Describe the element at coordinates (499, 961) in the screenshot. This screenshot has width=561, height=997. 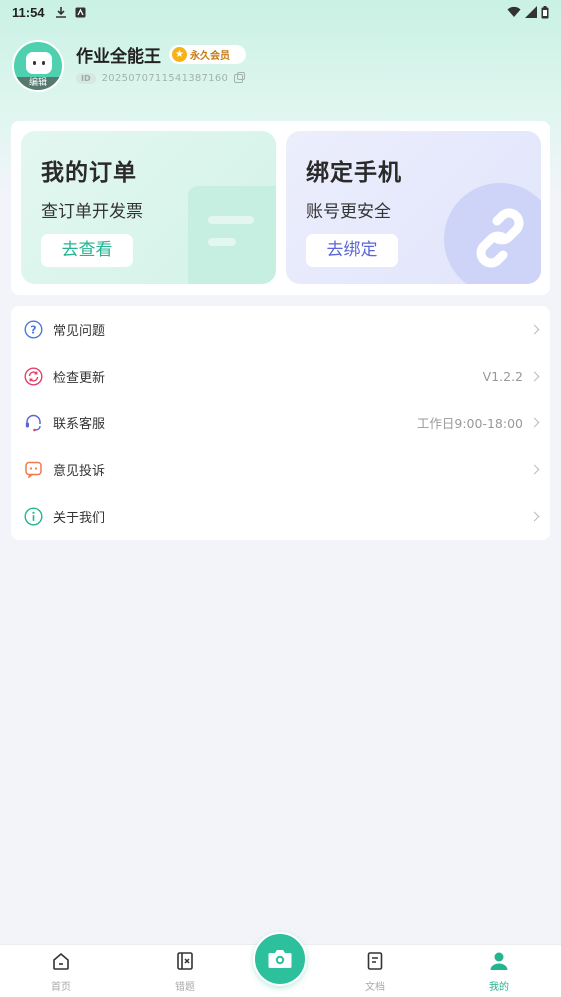
I see `user-icon` at that location.